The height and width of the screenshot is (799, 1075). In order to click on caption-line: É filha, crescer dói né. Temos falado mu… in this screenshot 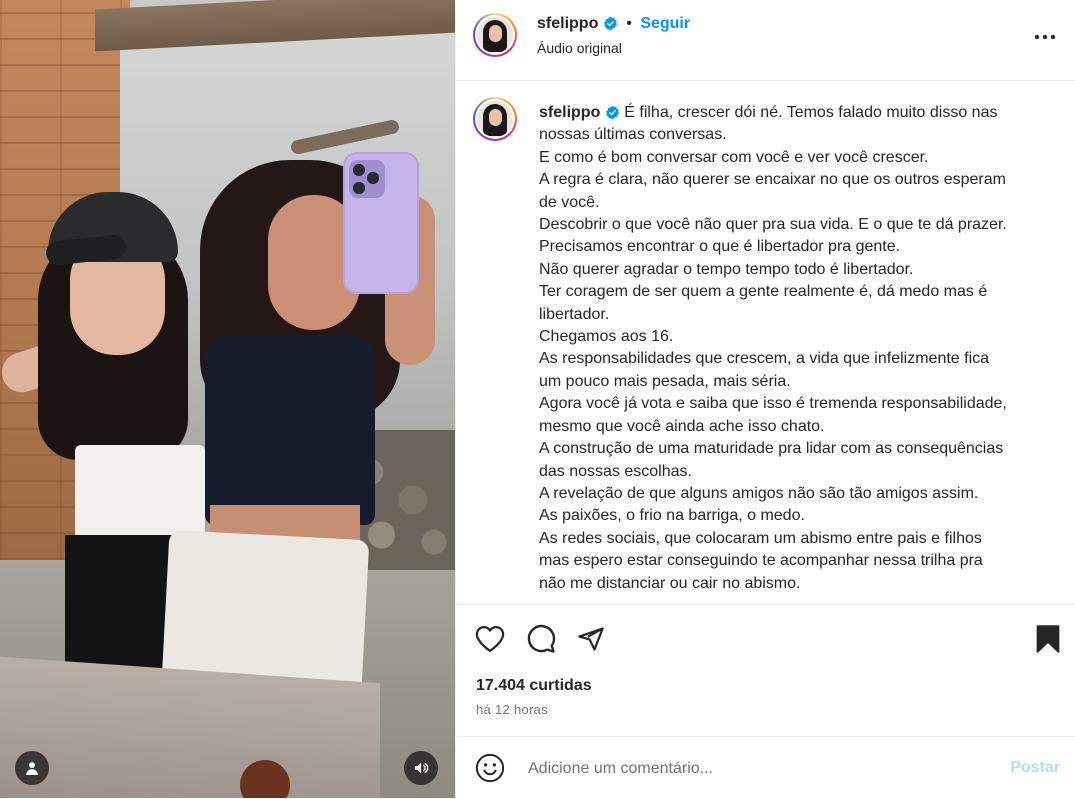, I will do `click(811, 112)`.